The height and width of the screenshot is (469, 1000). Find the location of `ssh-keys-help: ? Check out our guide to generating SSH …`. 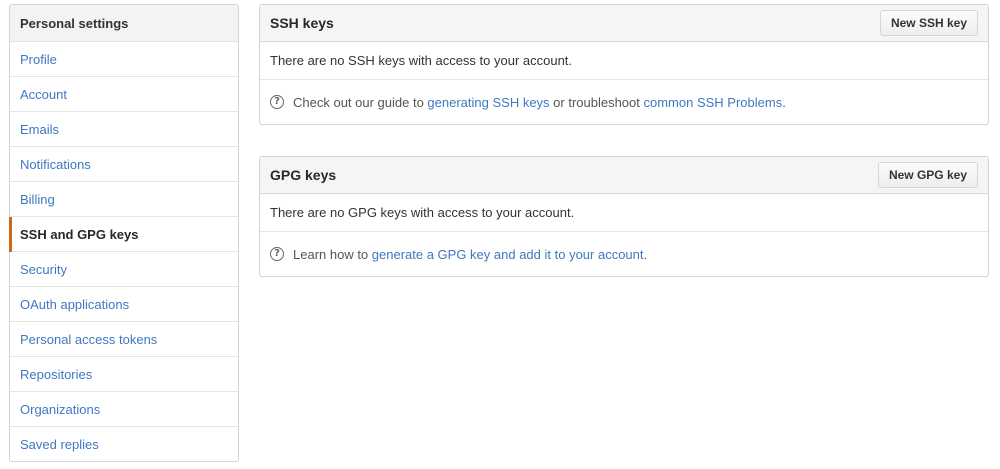

ssh-keys-help: ? Check out our guide to generating SSH … is located at coordinates (624, 102).